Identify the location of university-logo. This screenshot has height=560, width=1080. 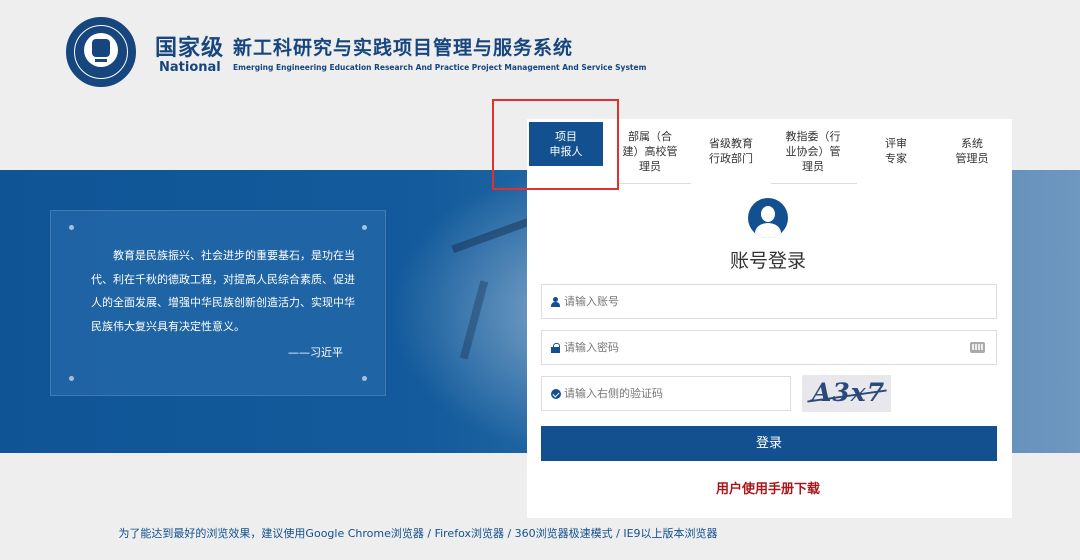
(101, 52).